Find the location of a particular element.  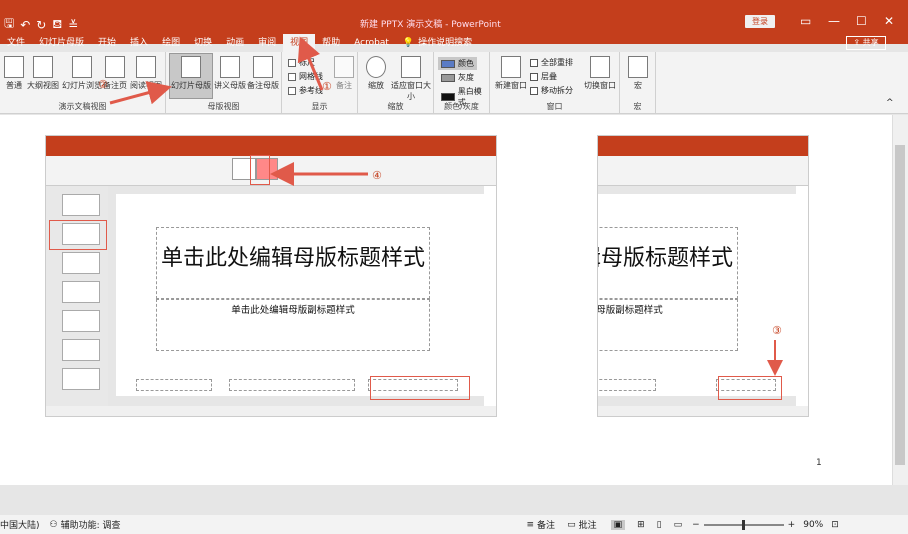

zoom-slider-thumb is located at coordinates (743, 524).